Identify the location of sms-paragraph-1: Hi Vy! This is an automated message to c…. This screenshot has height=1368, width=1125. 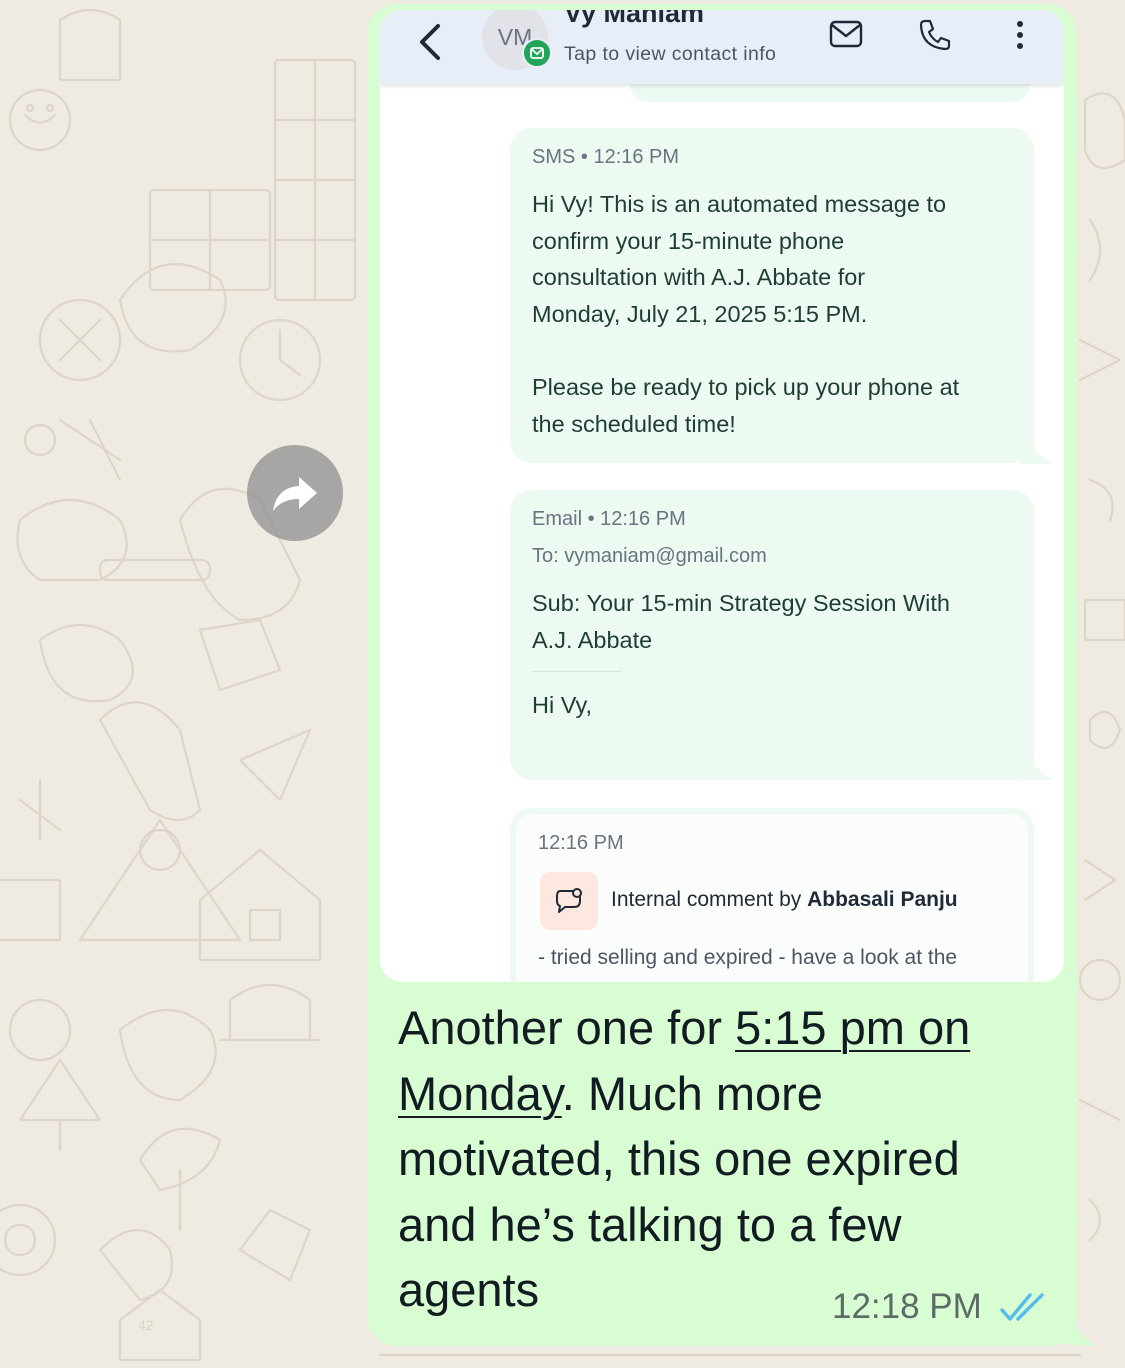
(739, 259).